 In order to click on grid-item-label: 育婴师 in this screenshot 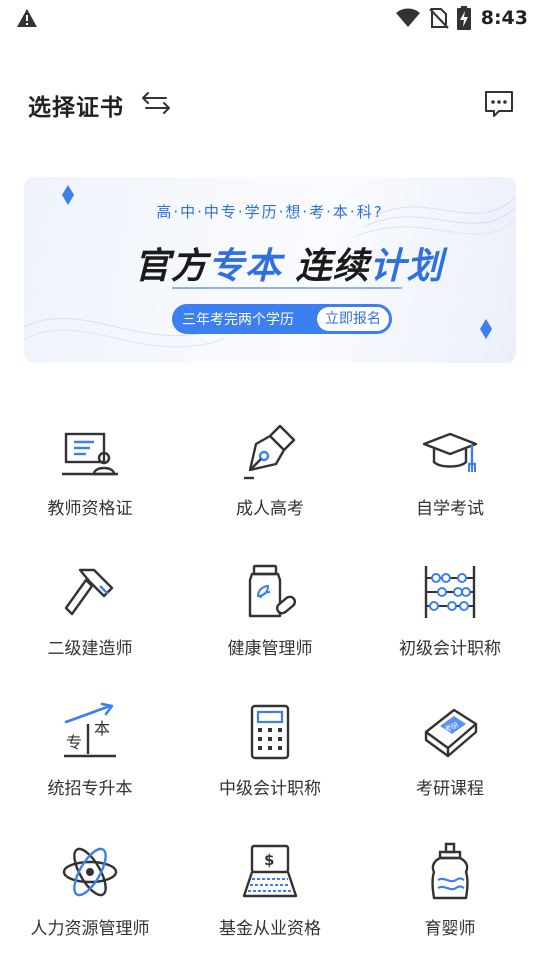, I will do `click(450, 929)`.